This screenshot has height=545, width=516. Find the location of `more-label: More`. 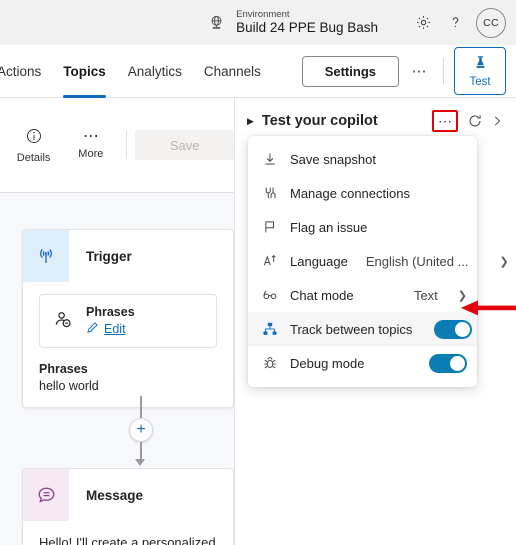

more-label: More is located at coordinates (91, 154).